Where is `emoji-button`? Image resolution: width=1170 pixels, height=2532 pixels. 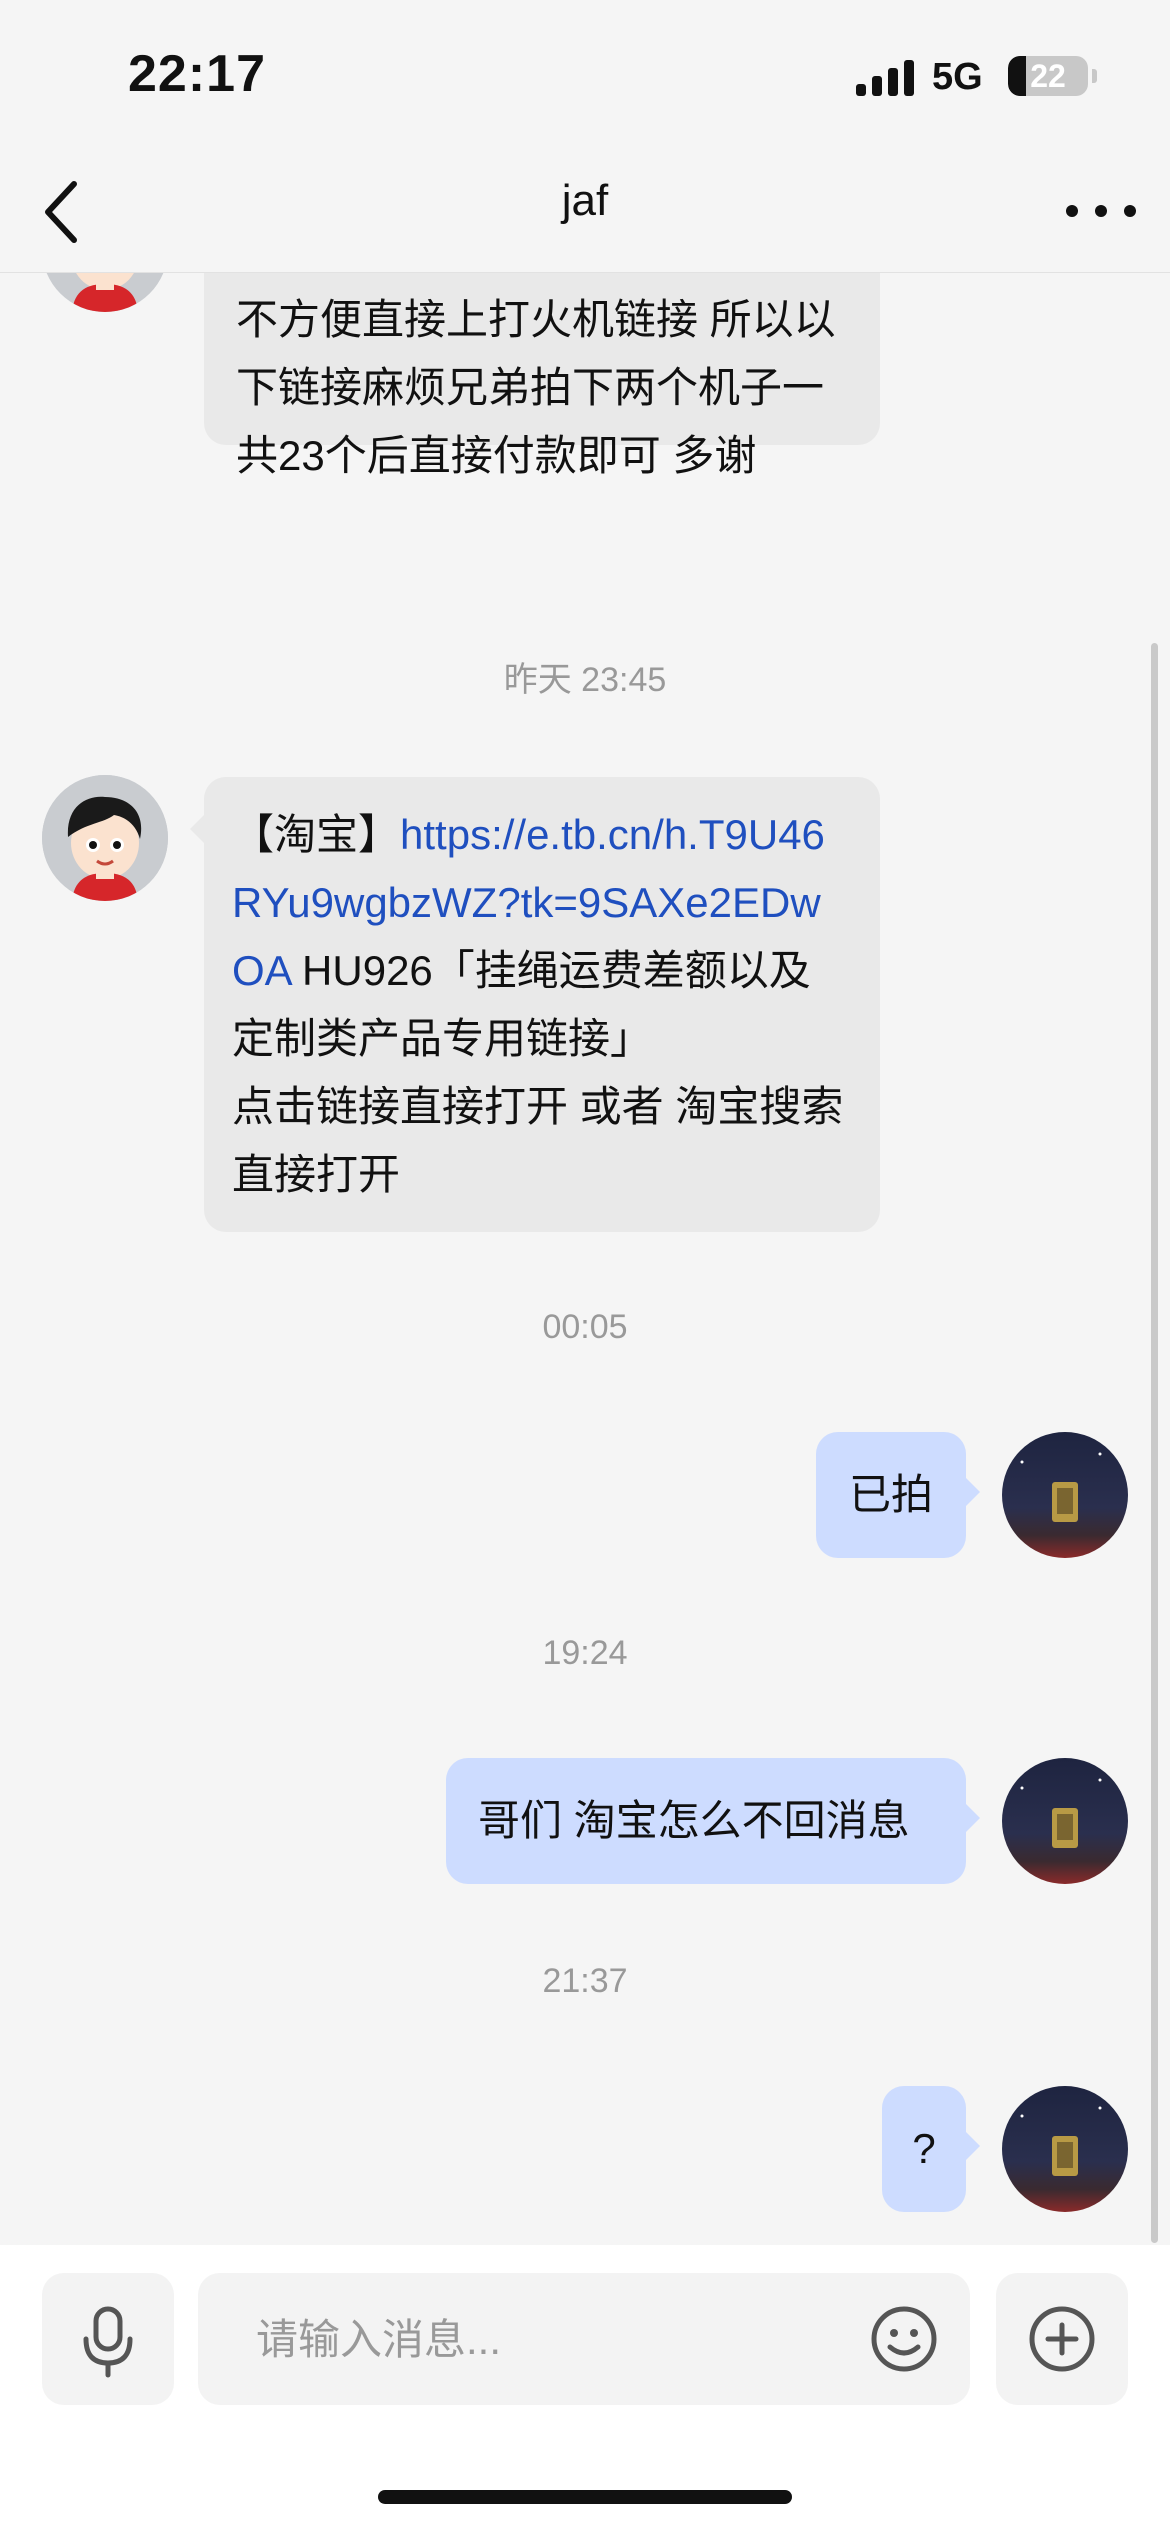
emoji-button is located at coordinates (904, 2339).